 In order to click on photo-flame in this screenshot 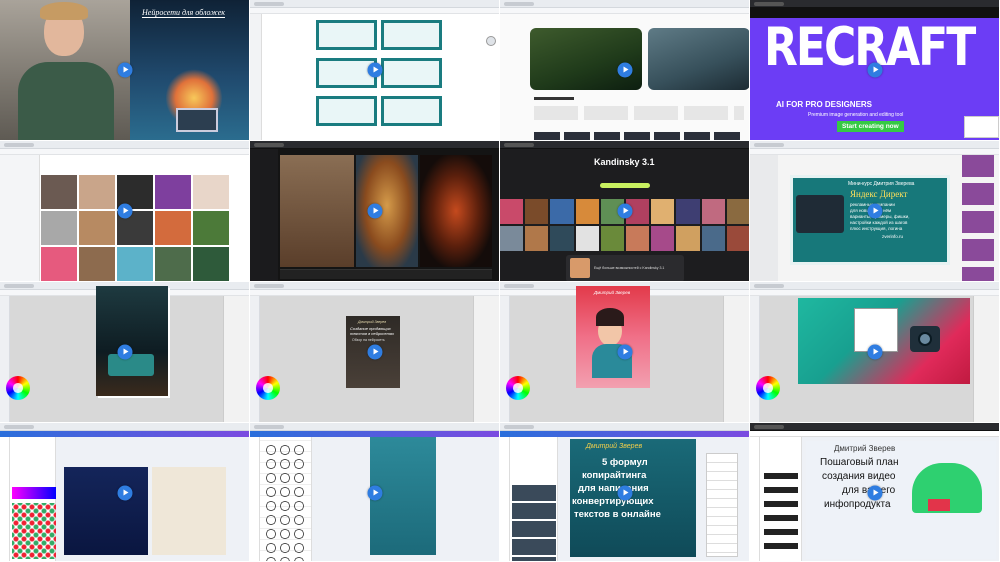, I will do `click(456, 211)`.